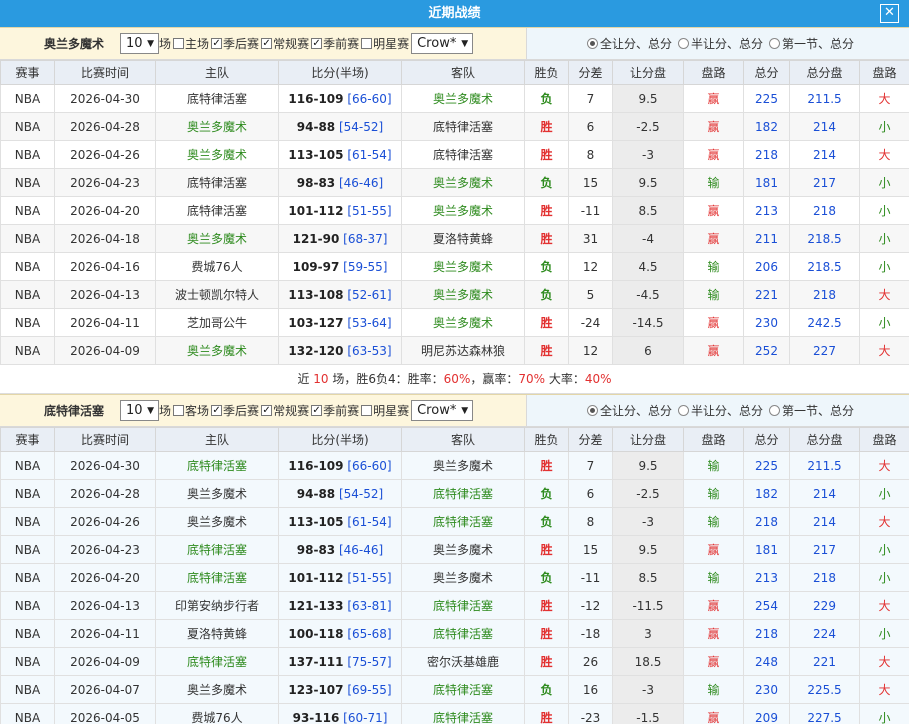  I want to click on away-team-cell: 明尼苏达森林狼, so click(463, 350).